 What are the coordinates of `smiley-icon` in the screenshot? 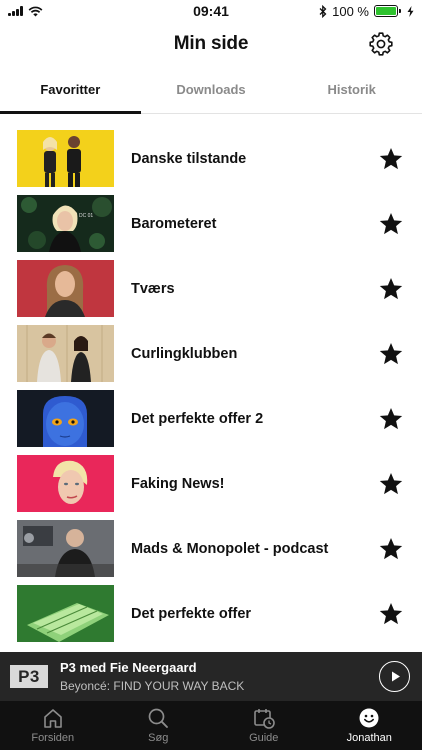 It's located at (369, 718).